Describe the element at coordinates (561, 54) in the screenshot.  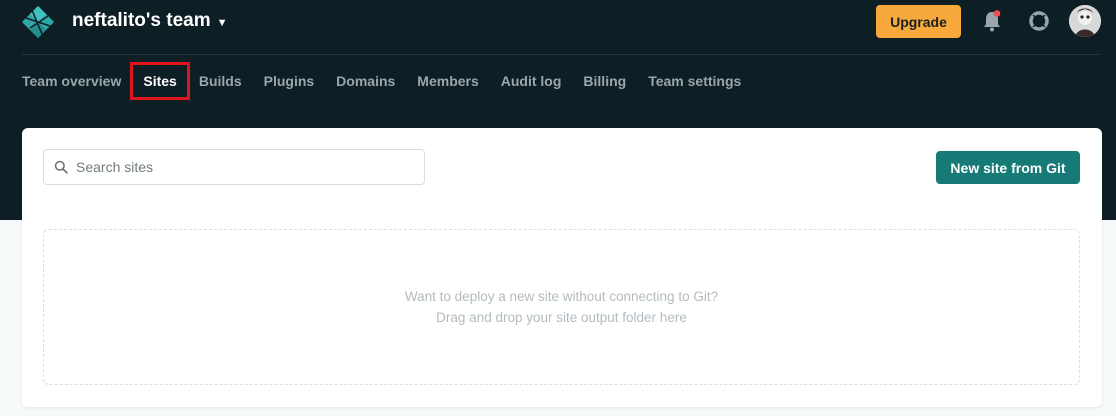
I see `header-divider` at that location.